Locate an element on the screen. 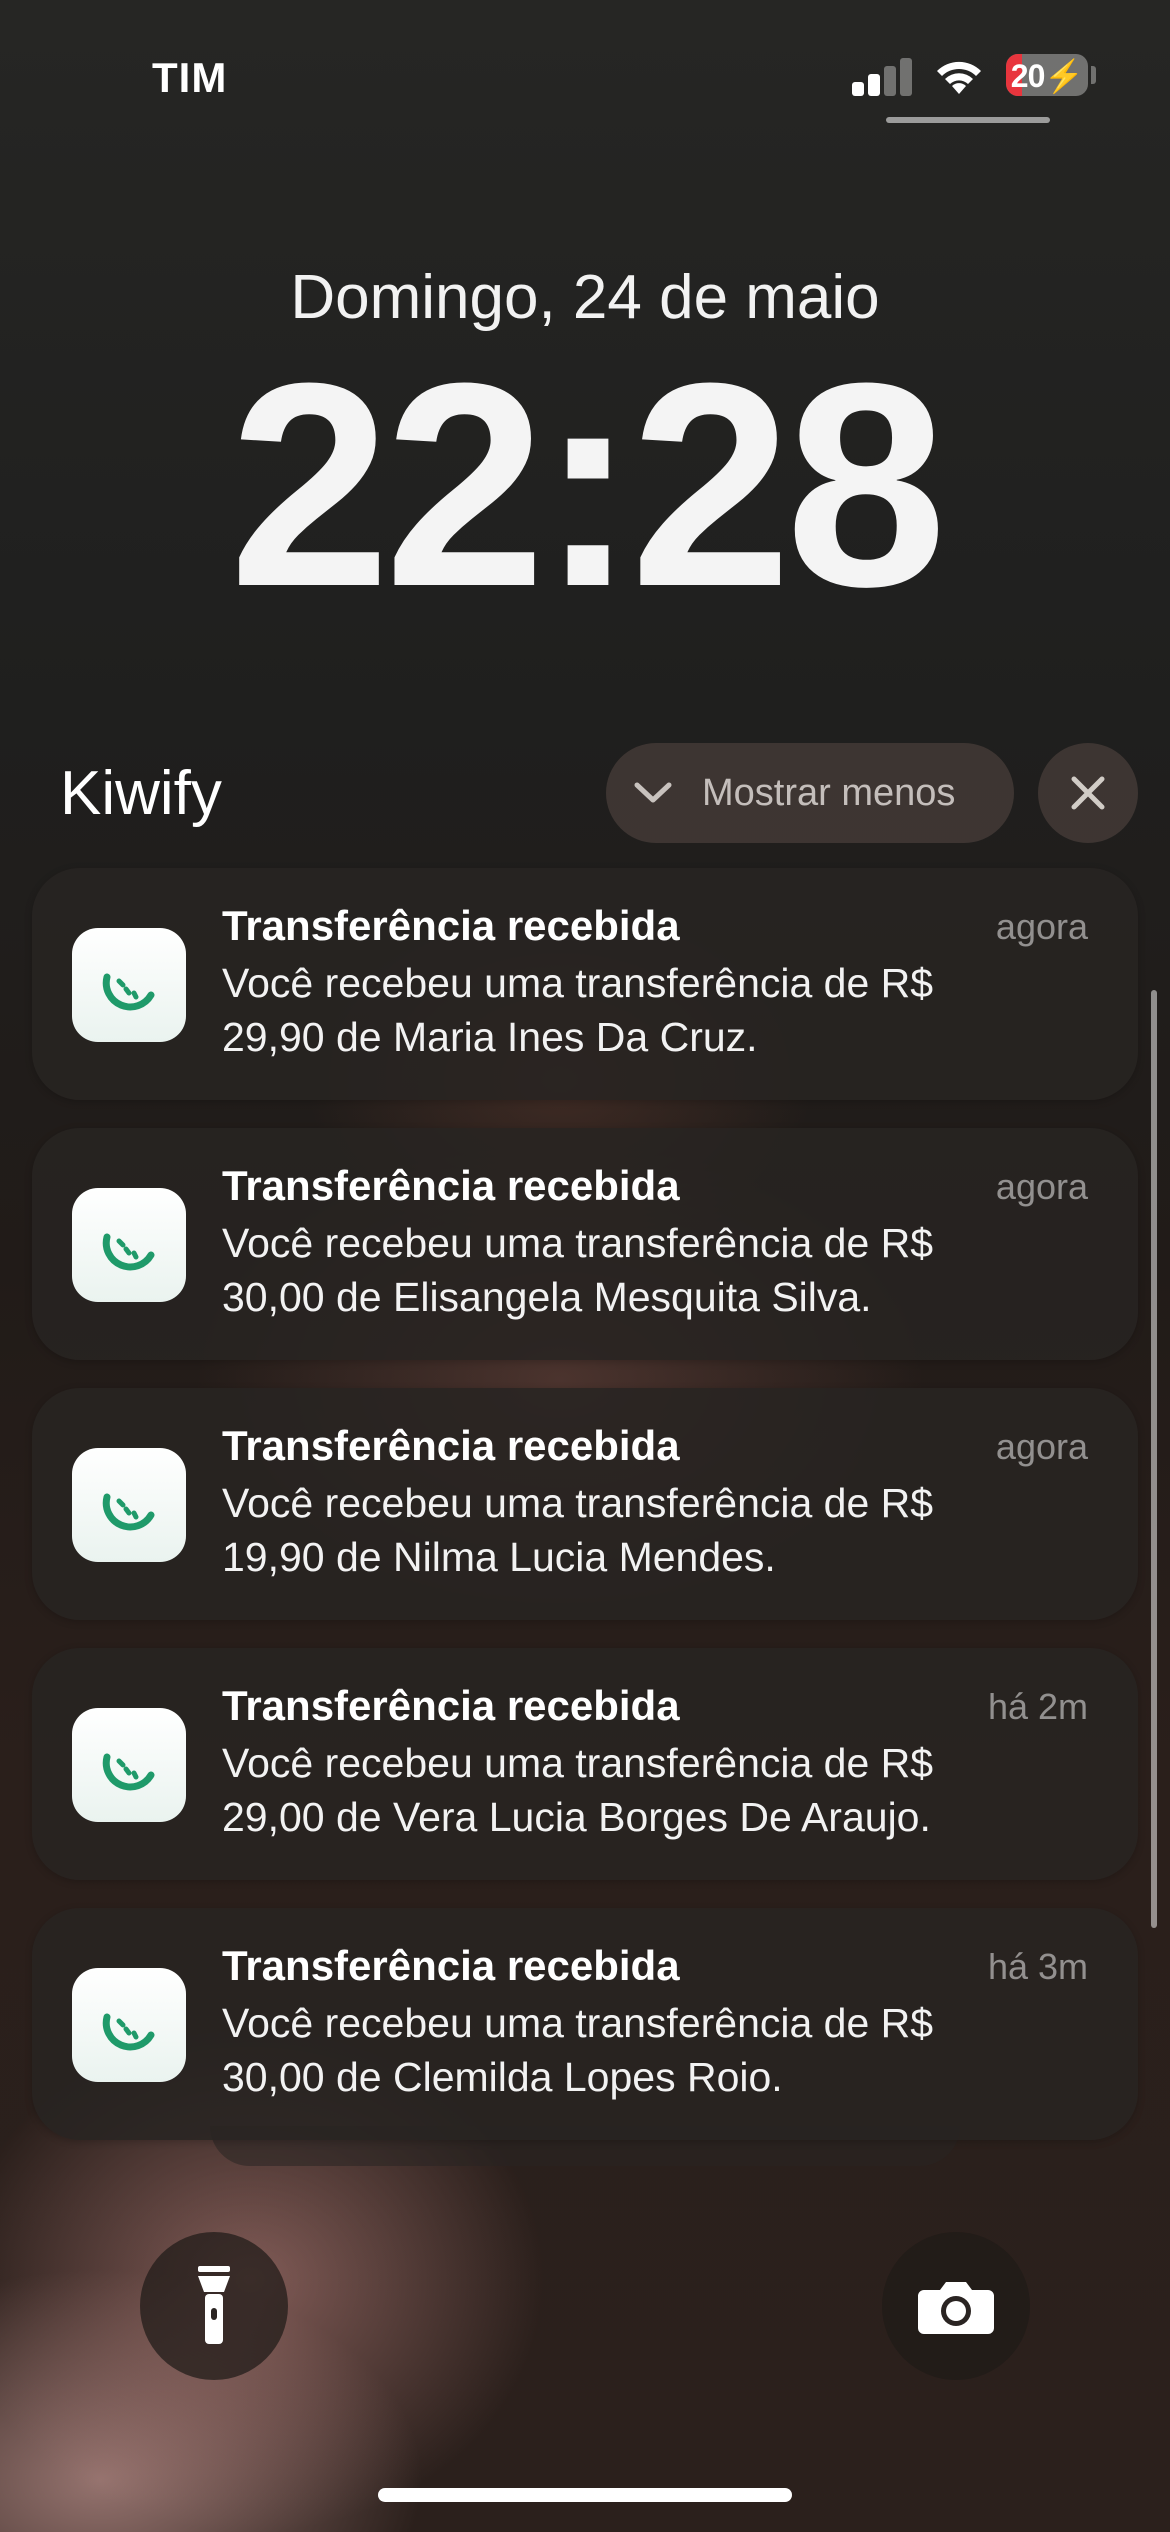  battery-tip is located at coordinates (1093, 75).